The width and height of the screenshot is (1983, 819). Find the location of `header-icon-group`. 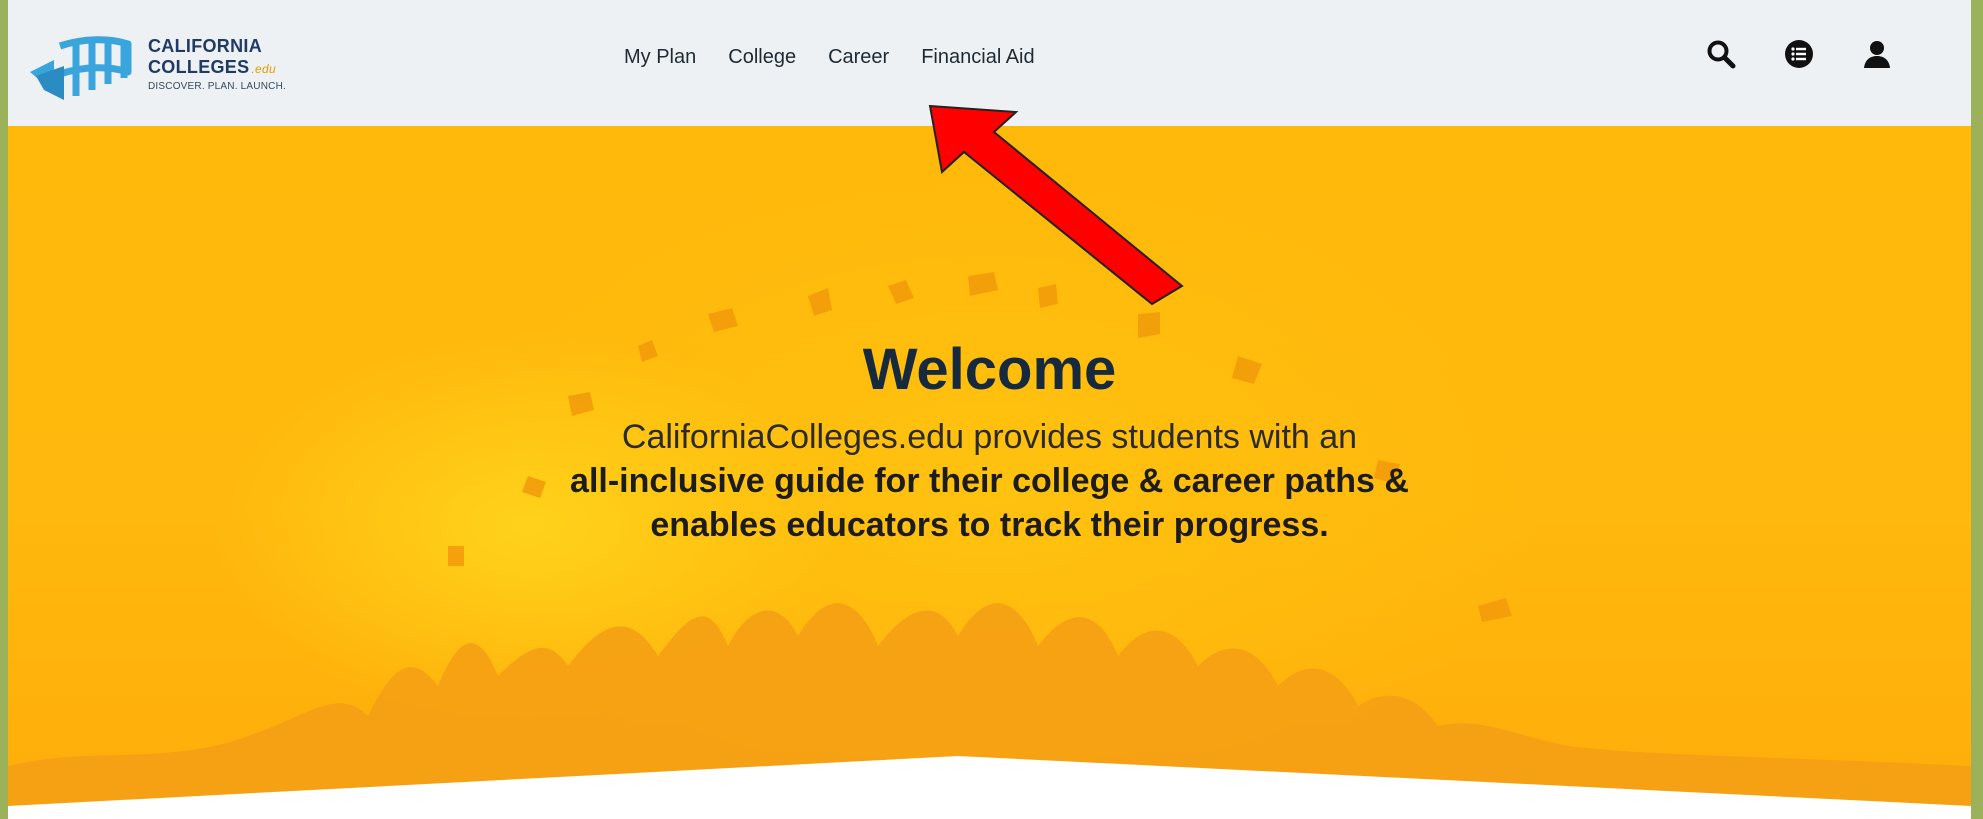

header-icon-group is located at coordinates (1799, 54).